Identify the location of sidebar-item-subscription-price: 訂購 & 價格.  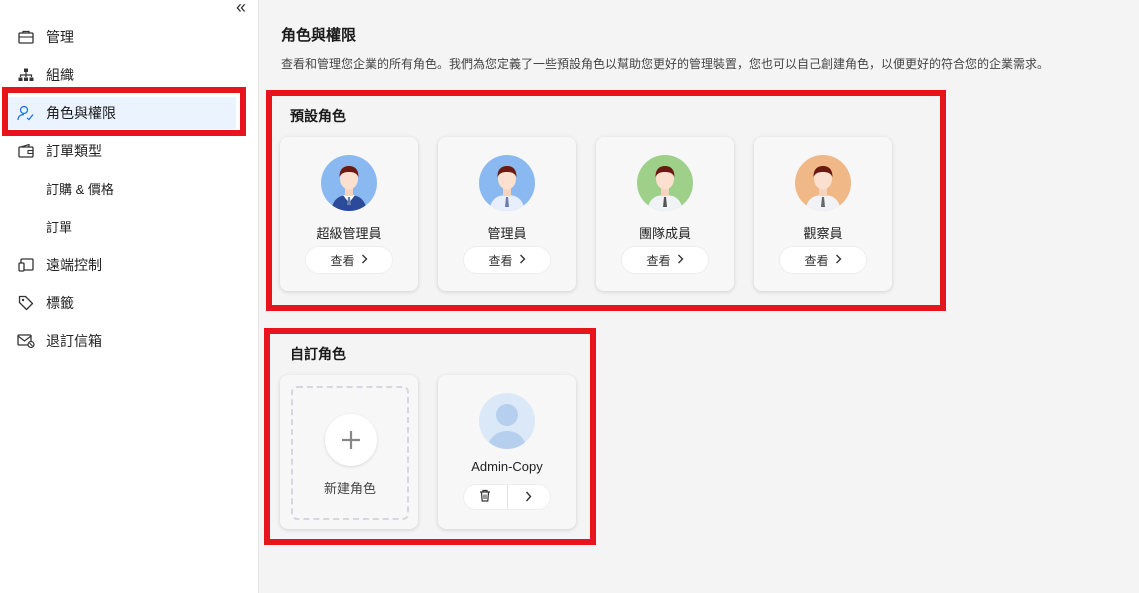
(122, 188).